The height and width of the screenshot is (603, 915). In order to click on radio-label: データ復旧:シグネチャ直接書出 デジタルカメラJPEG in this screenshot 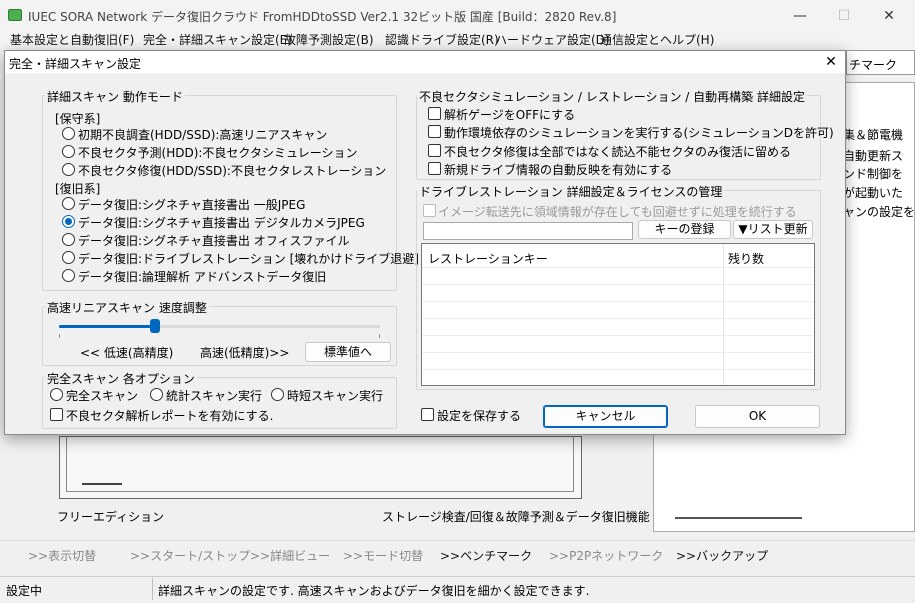, I will do `click(221, 222)`.